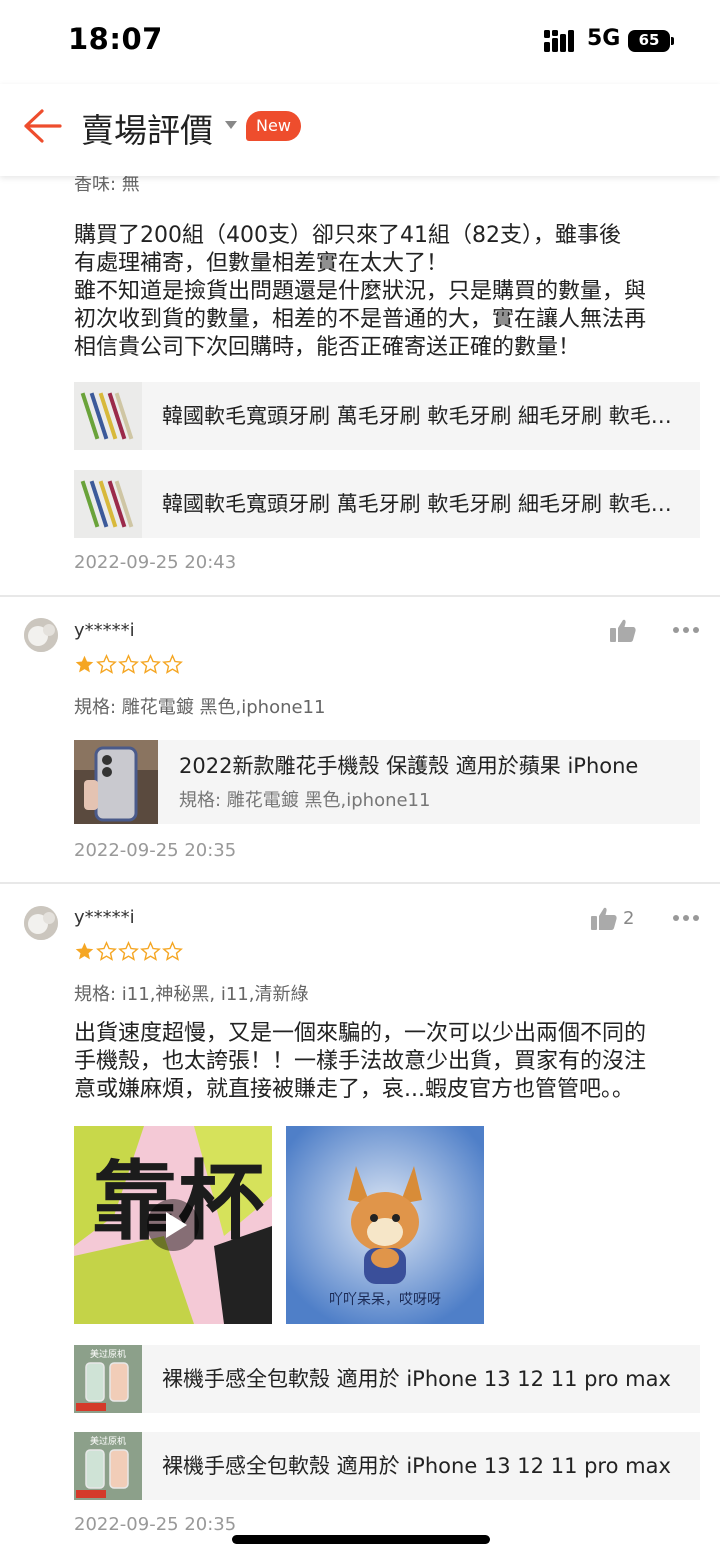 This screenshot has height=1558, width=720. I want to click on back-arrow-icon, so click(42, 126).